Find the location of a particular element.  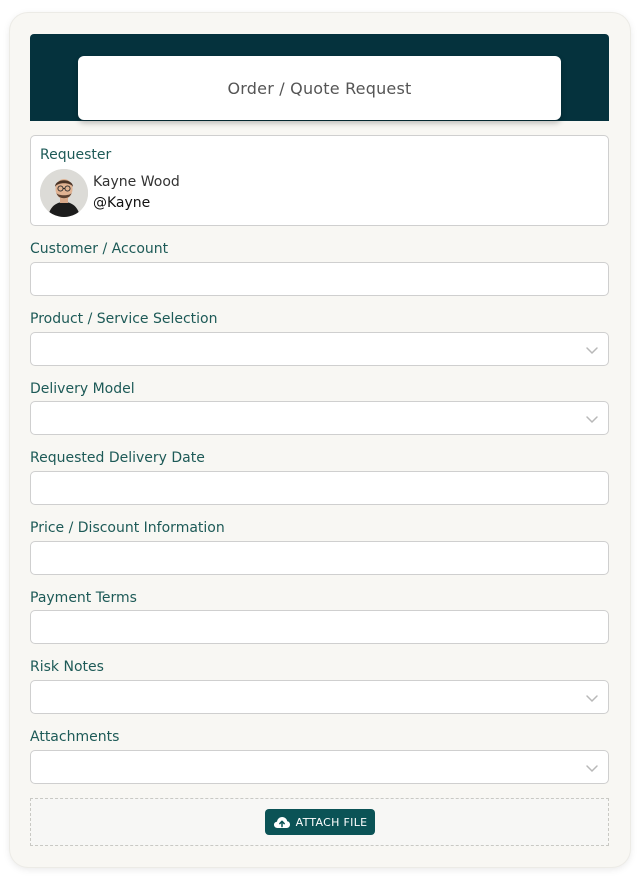

attach-file-button: ATTACH FILE is located at coordinates (320, 822).